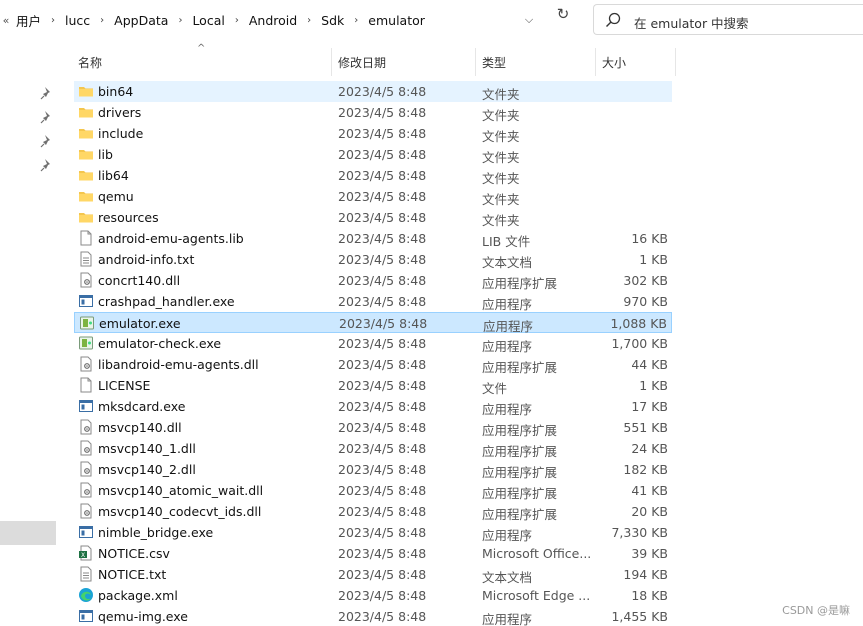 The image size is (863, 626). I want to click on search-box: 在 emulator 中搜索, so click(728, 19).